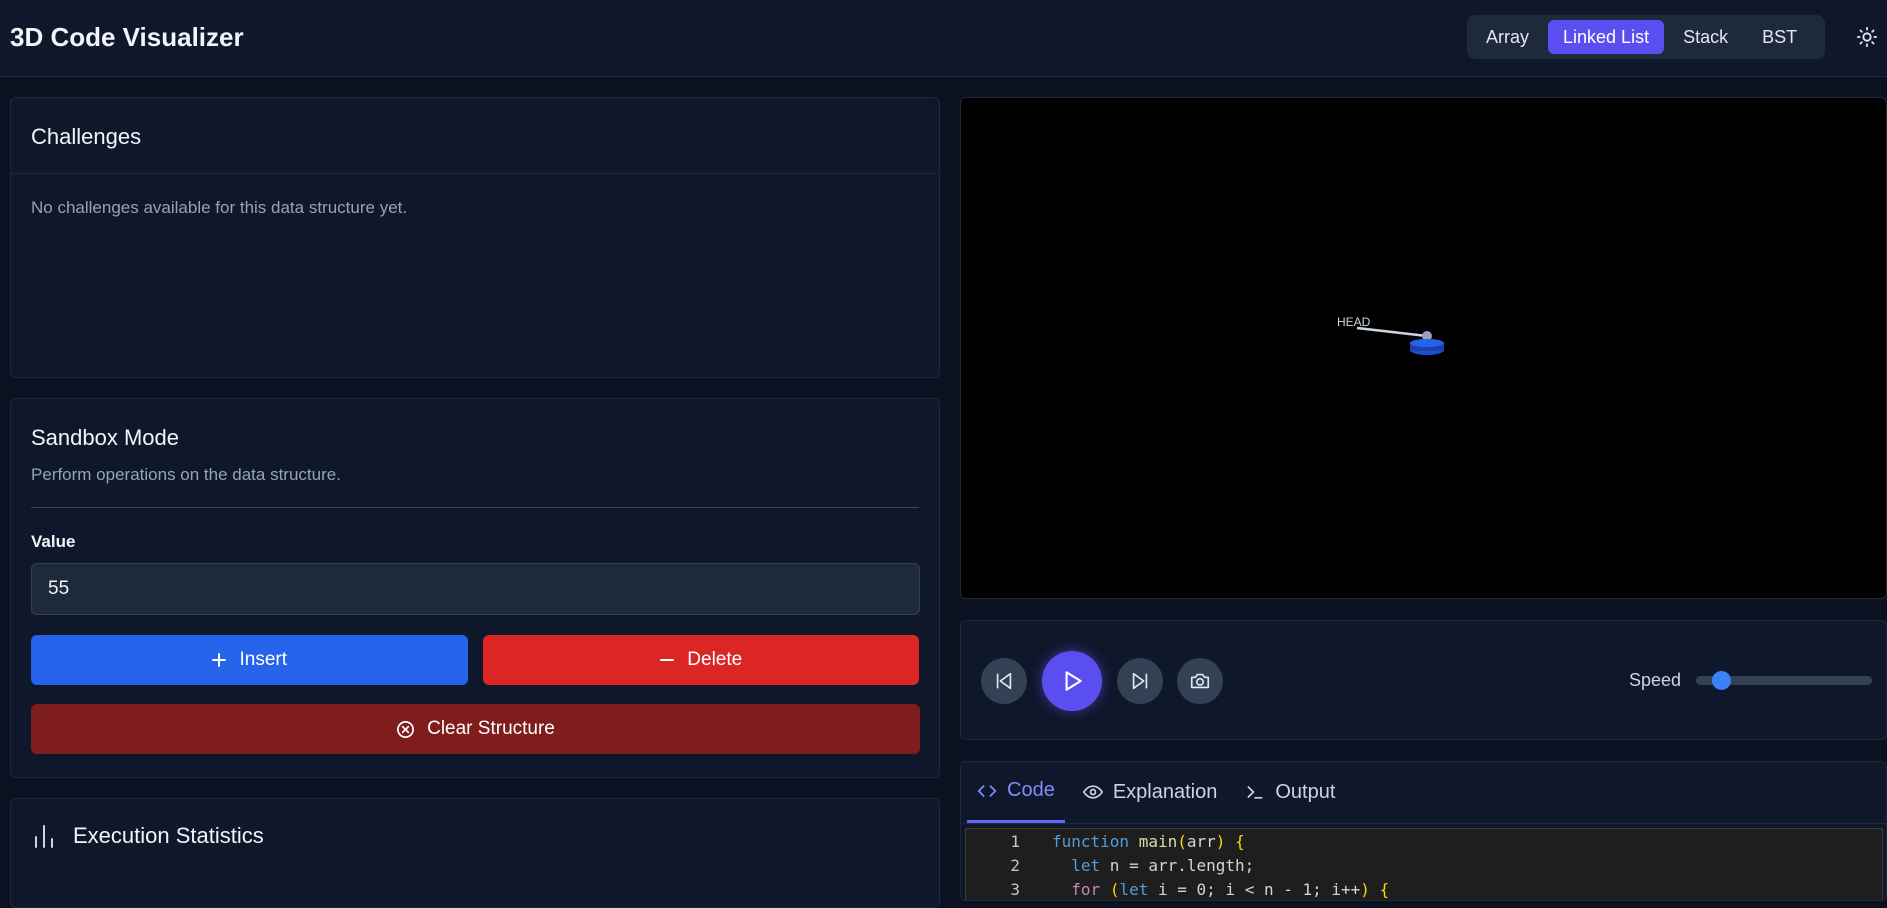 The height and width of the screenshot is (908, 1887). I want to click on code-text: let n = arr.length;, so click(1163, 865).